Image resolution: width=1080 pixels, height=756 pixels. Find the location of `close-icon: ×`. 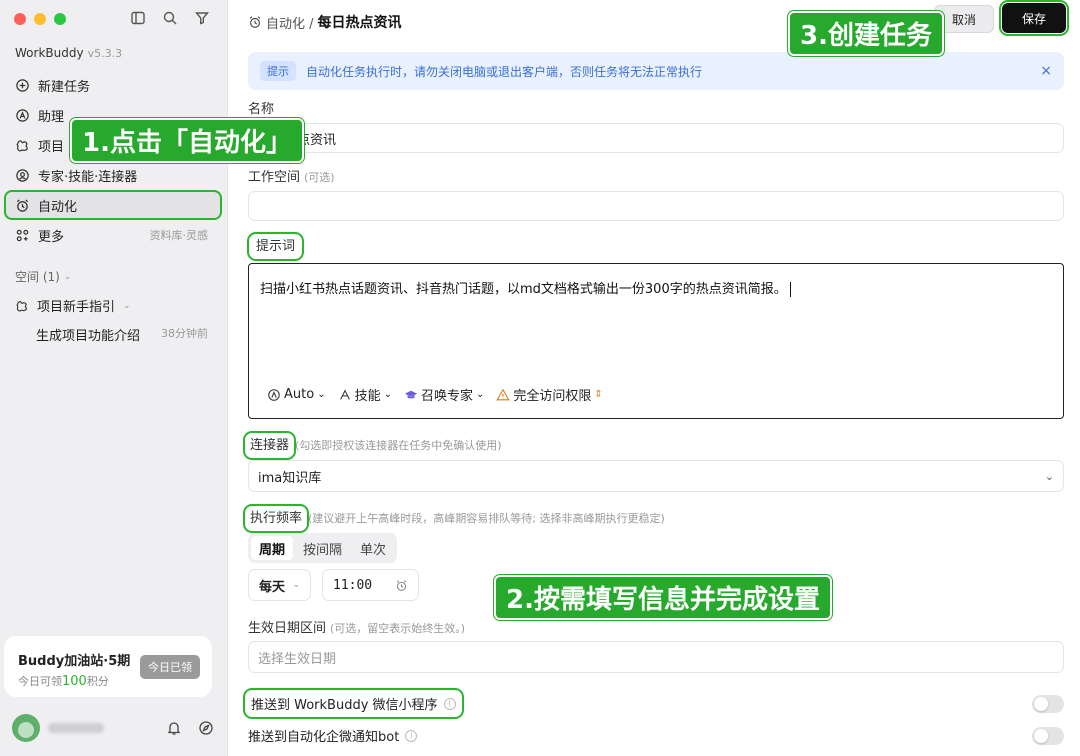

close-icon: × is located at coordinates (1046, 71).